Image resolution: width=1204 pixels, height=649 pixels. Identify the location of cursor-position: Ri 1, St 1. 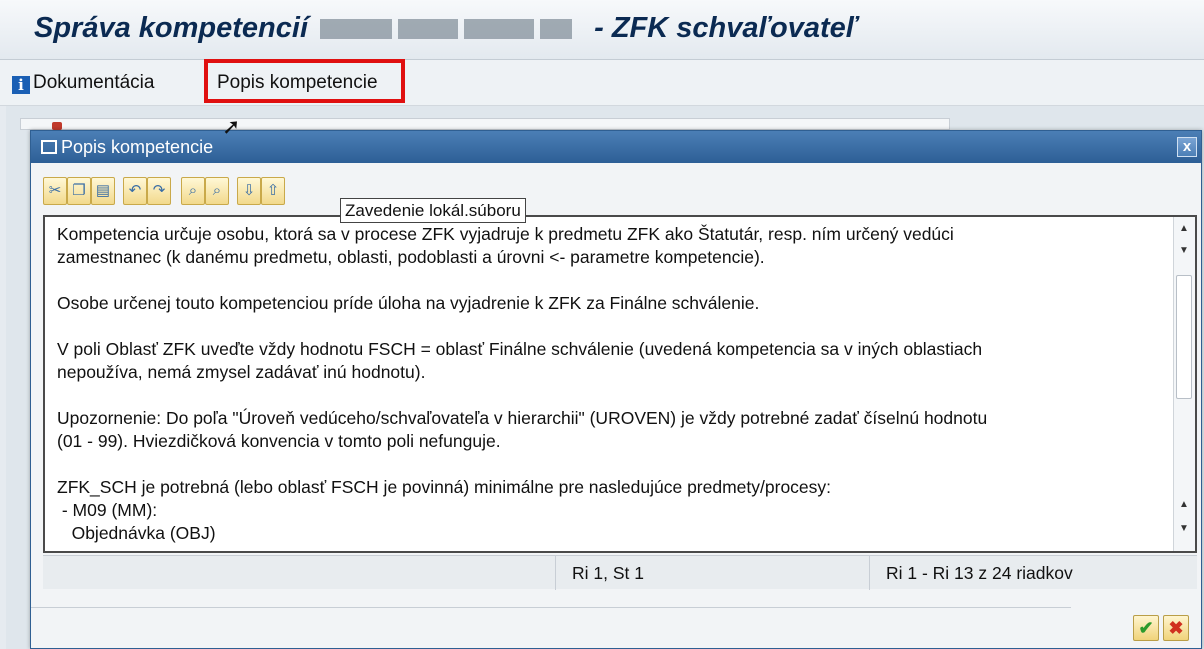
(599, 573).